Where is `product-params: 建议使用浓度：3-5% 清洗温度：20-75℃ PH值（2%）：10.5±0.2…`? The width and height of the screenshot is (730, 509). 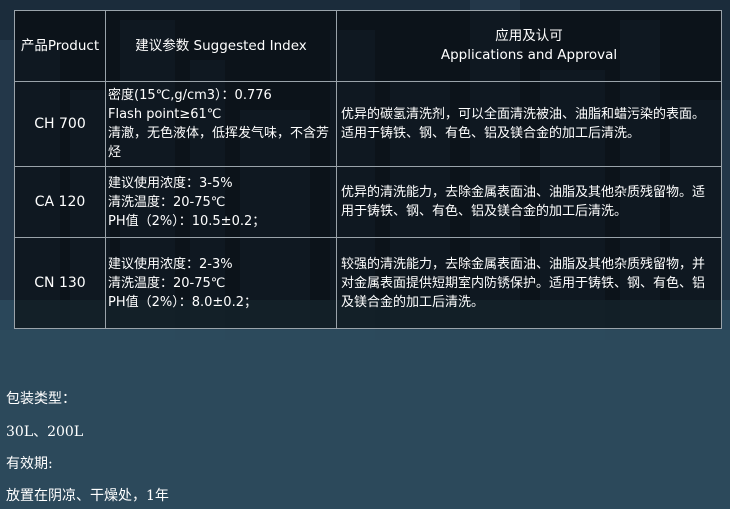
product-params: 建议使用浓度：3-5% 清洗温度：20-75℃ PH值（2%）：10.5±0.2… is located at coordinates (221, 202).